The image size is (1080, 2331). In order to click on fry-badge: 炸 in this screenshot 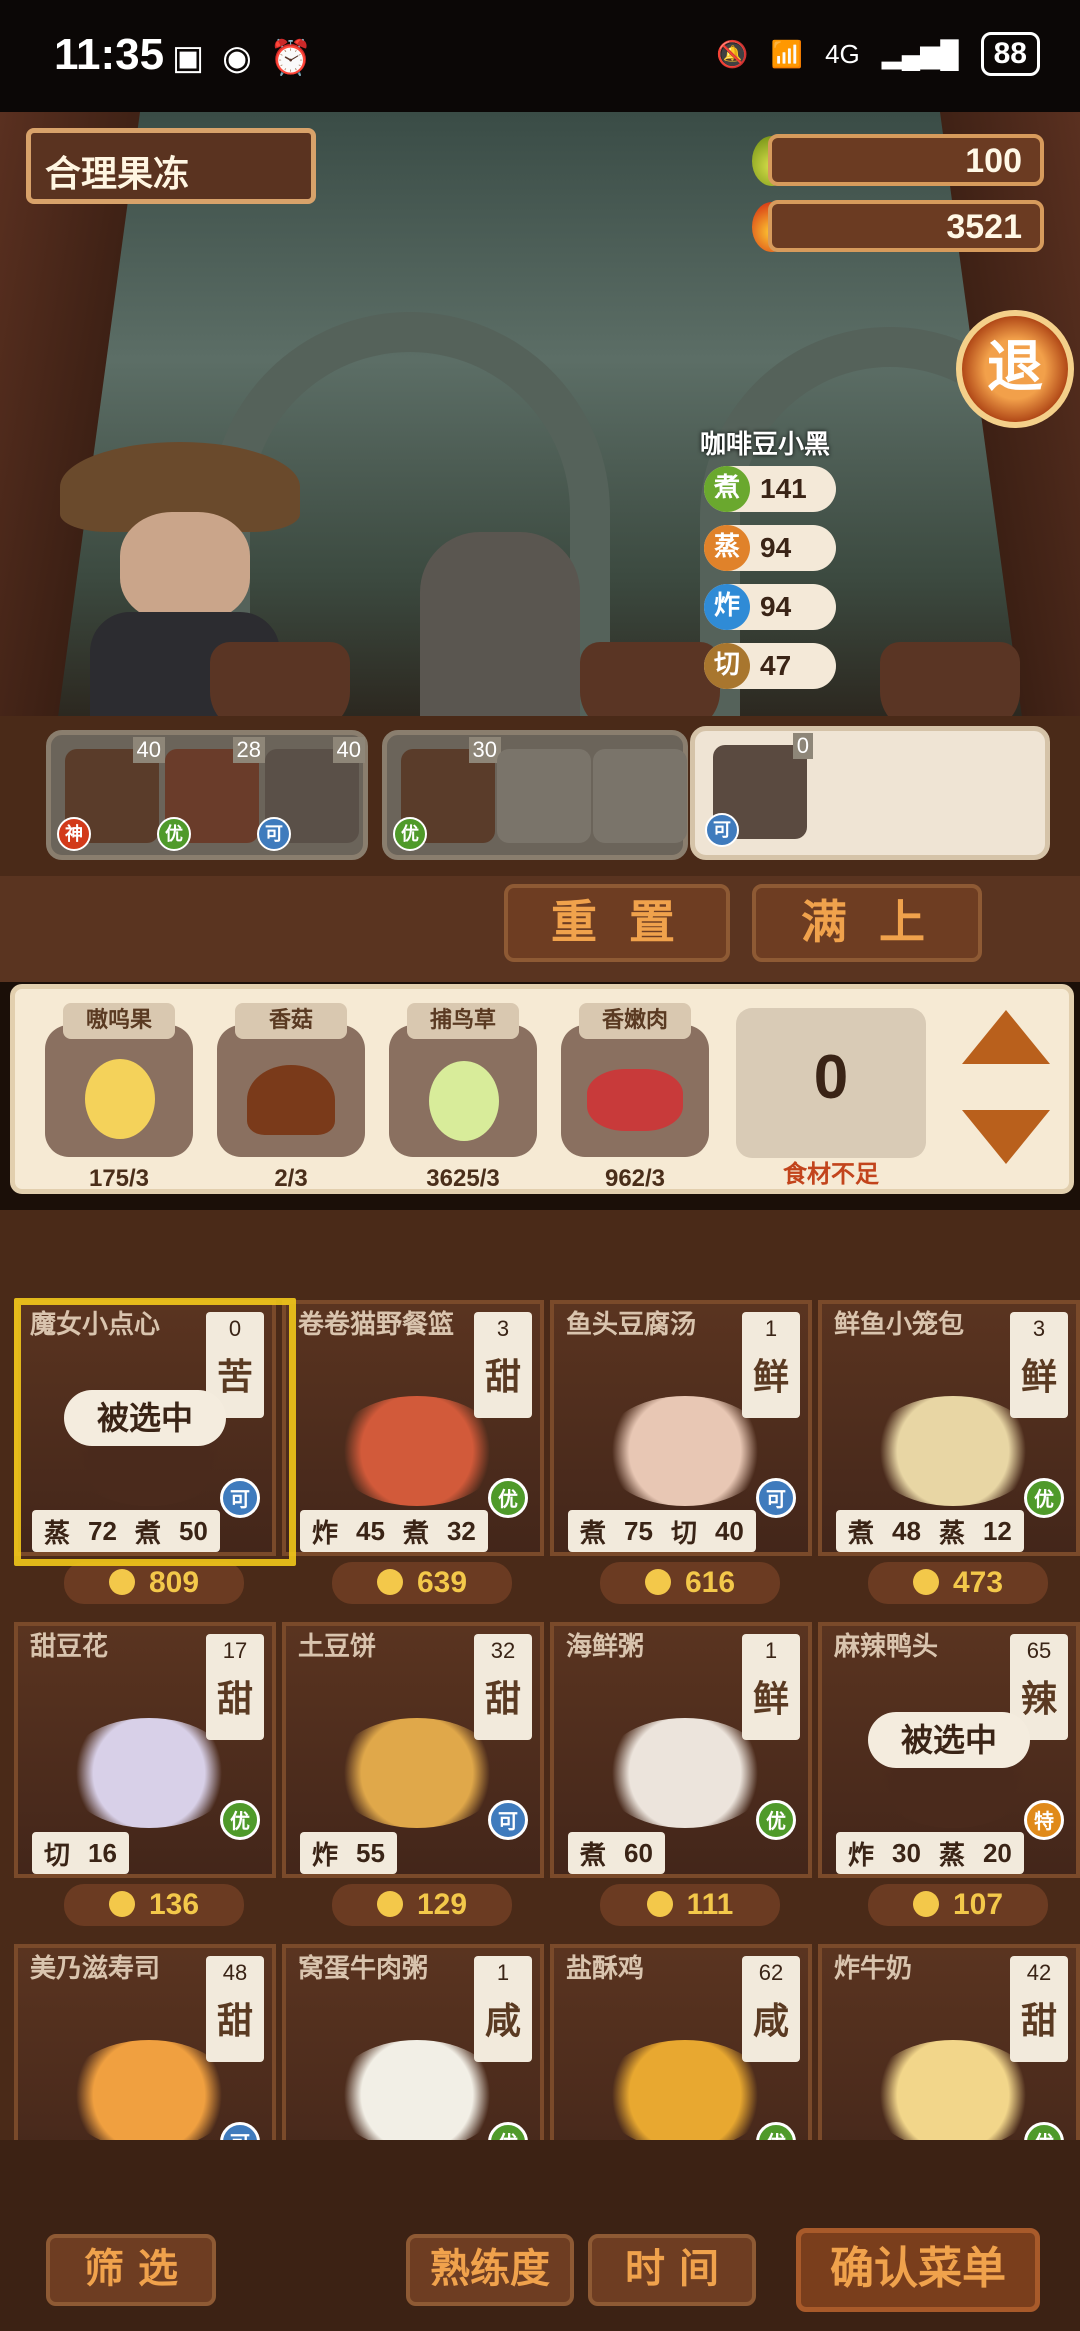, I will do `click(727, 607)`.